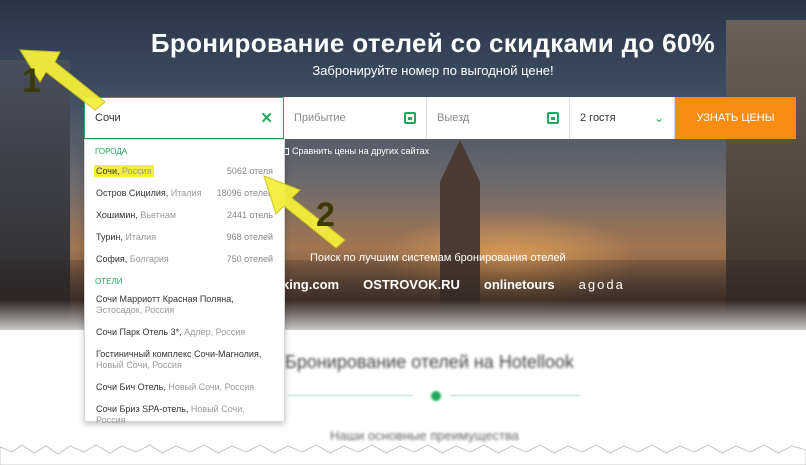 The image size is (806, 465). I want to click on chevron-down-icon: ⌄, so click(658, 118).